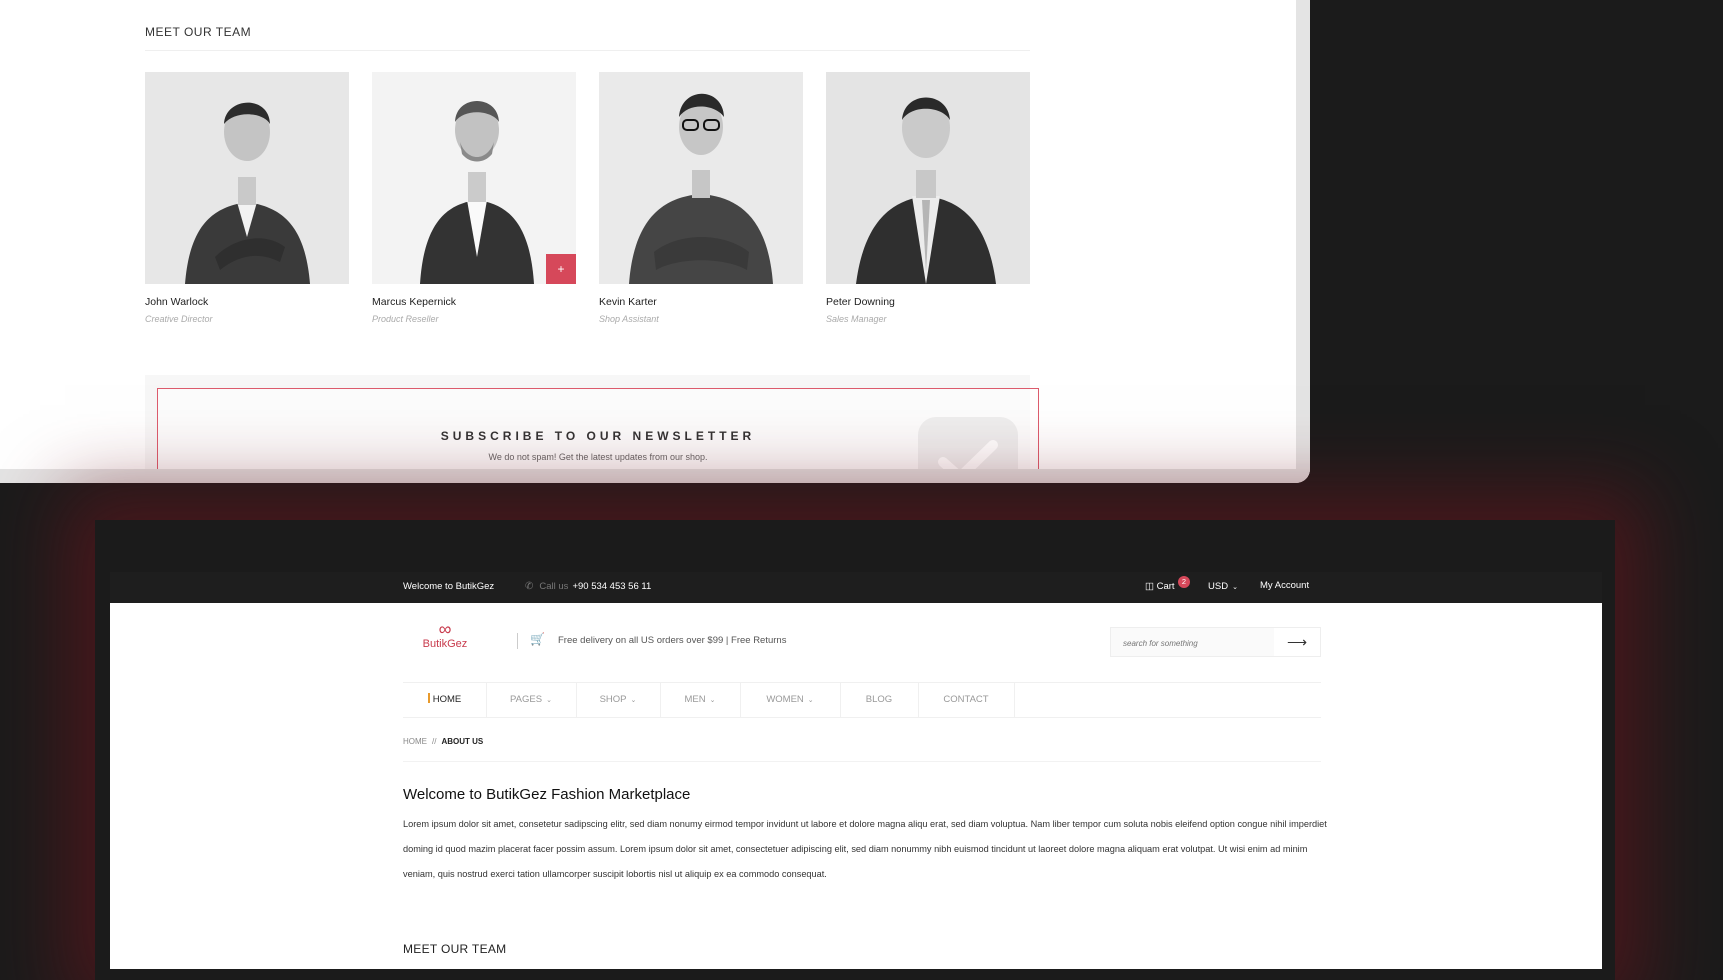 The width and height of the screenshot is (1723, 980). What do you see at coordinates (445, 644) in the screenshot?
I see `logo-text: ButikGez` at bounding box center [445, 644].